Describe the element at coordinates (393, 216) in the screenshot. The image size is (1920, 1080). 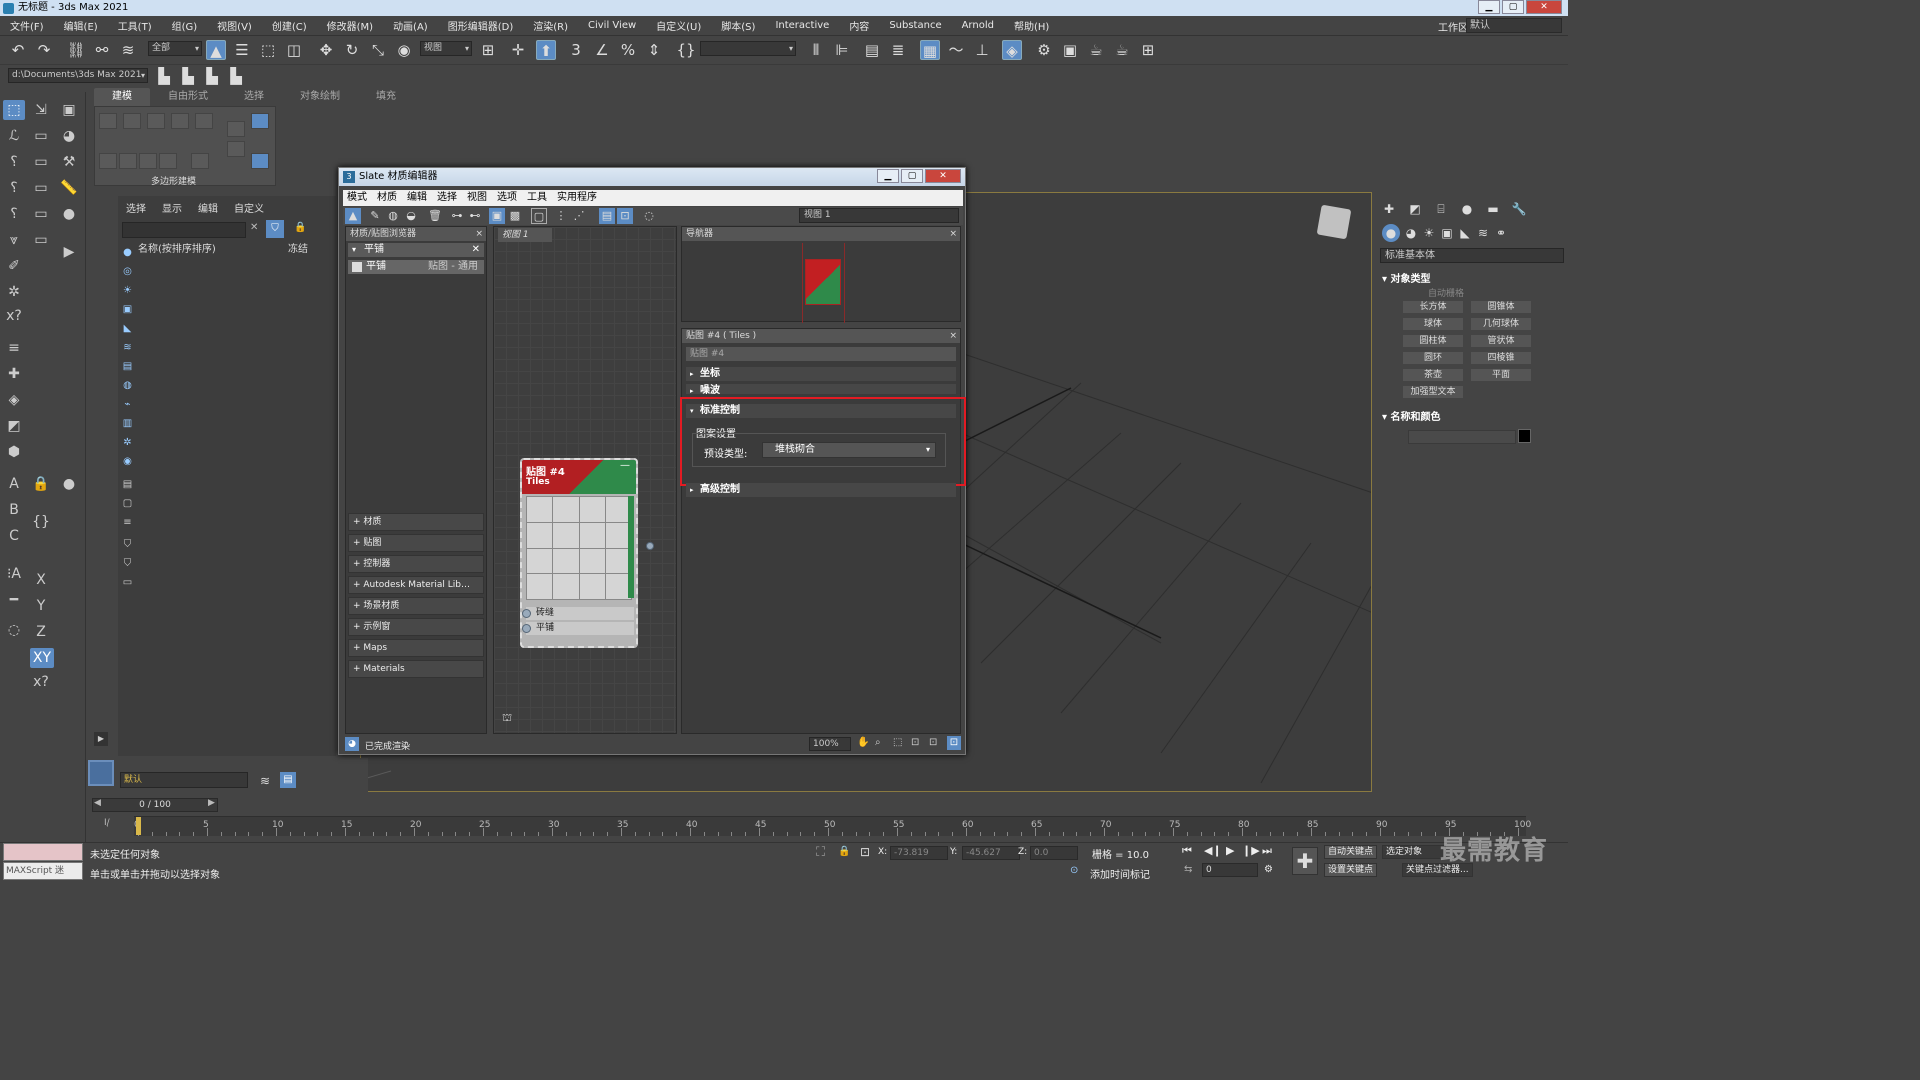
I see `put-to-scene-icon: ◍` at that location.